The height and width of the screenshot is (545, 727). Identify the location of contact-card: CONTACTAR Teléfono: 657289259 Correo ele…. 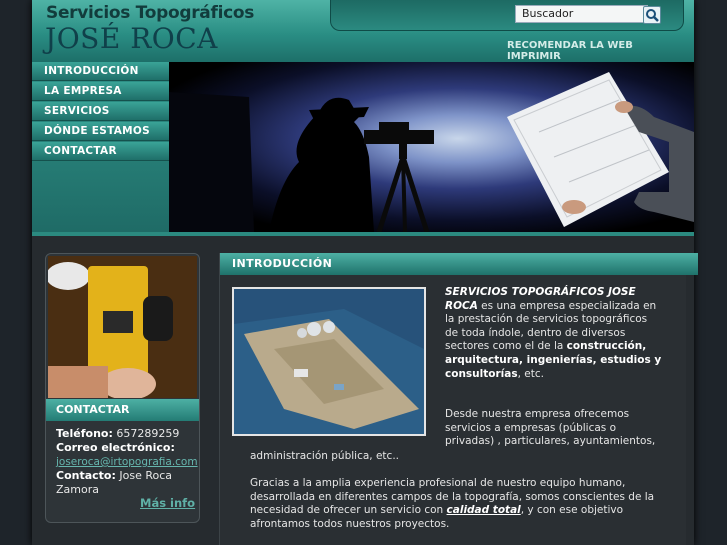
(122, 388).